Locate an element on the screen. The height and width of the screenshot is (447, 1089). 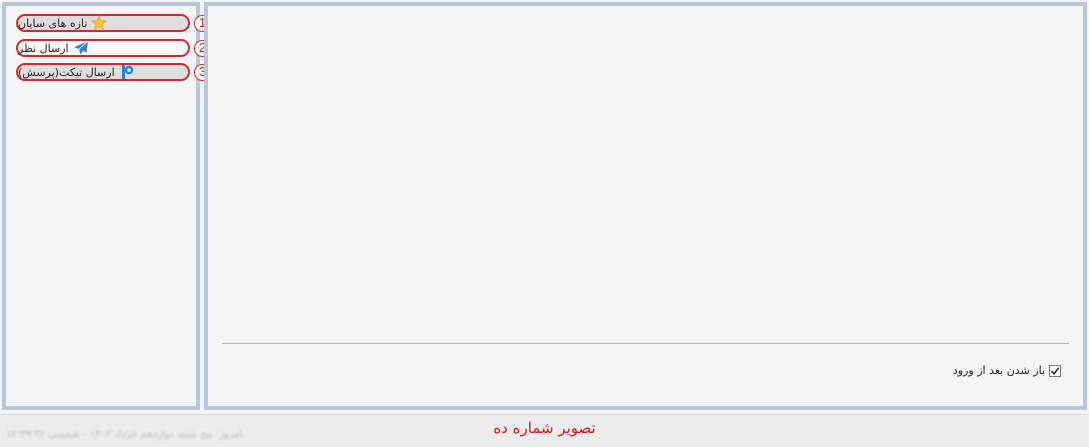
sidebar-item-label: تازه های سایان is located at coordinates (53, 23).